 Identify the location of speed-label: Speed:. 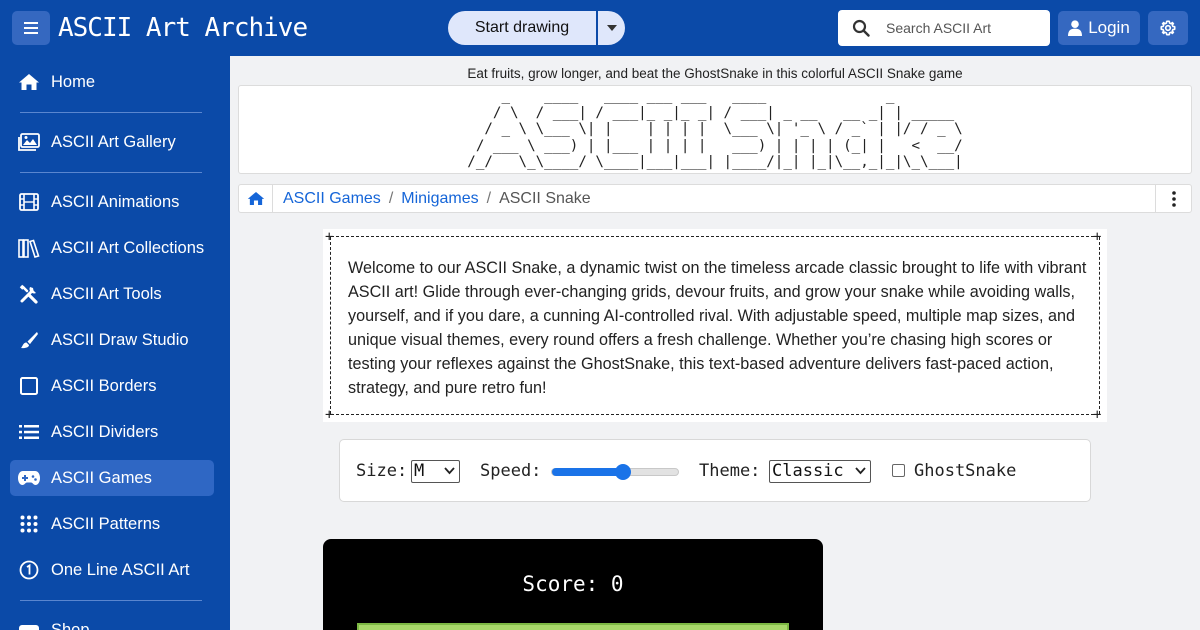
(511, 471).